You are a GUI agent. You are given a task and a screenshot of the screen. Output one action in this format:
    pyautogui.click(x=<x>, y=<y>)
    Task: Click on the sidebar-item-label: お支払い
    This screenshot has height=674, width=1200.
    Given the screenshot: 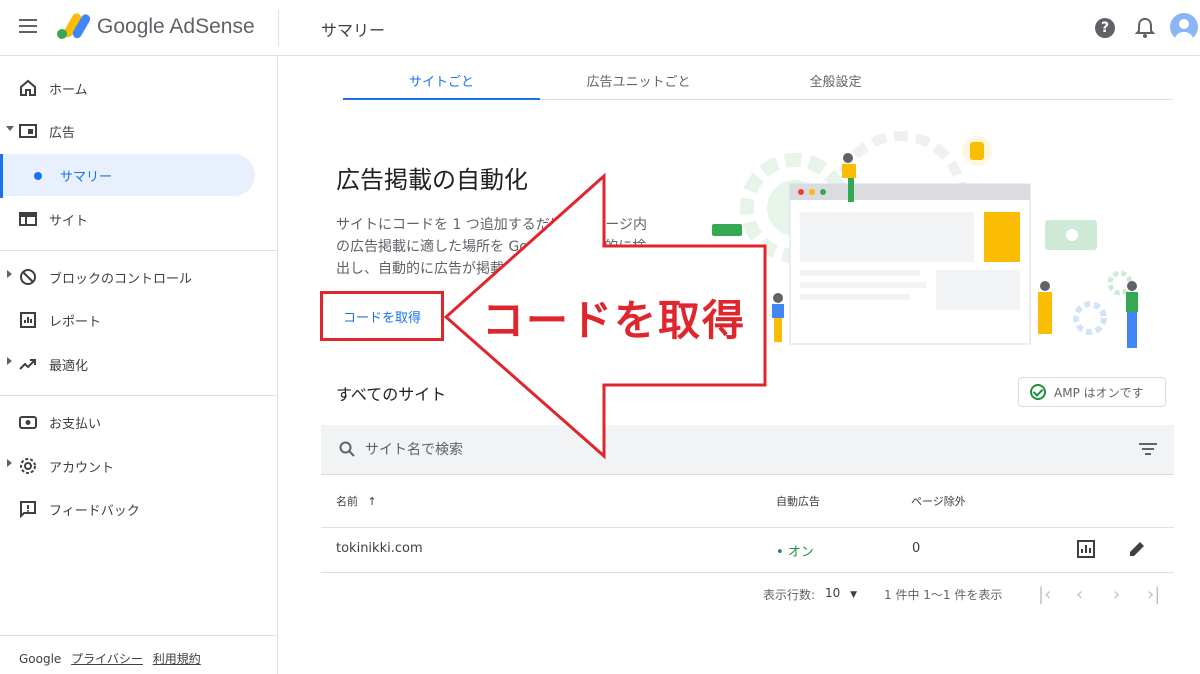 What is the action you would take?
    pyautogui.click(x=75, y=424)
    